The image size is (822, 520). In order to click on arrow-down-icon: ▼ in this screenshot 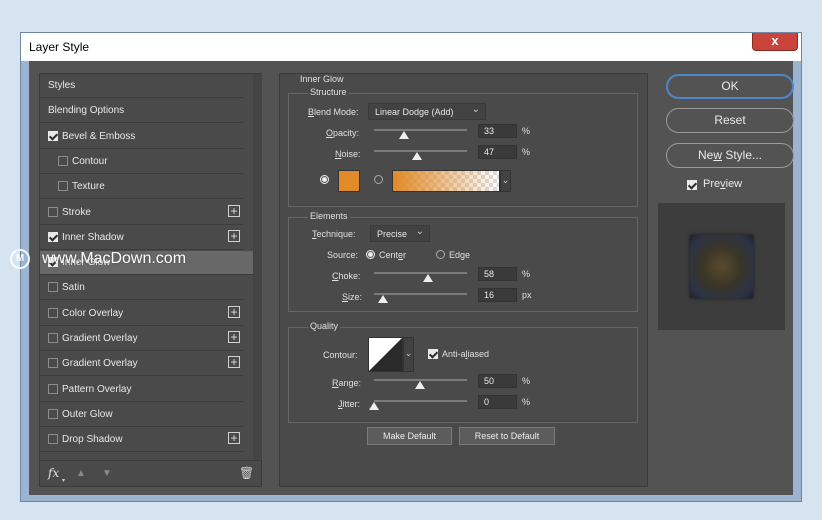, I will do `click(107, 473)`.